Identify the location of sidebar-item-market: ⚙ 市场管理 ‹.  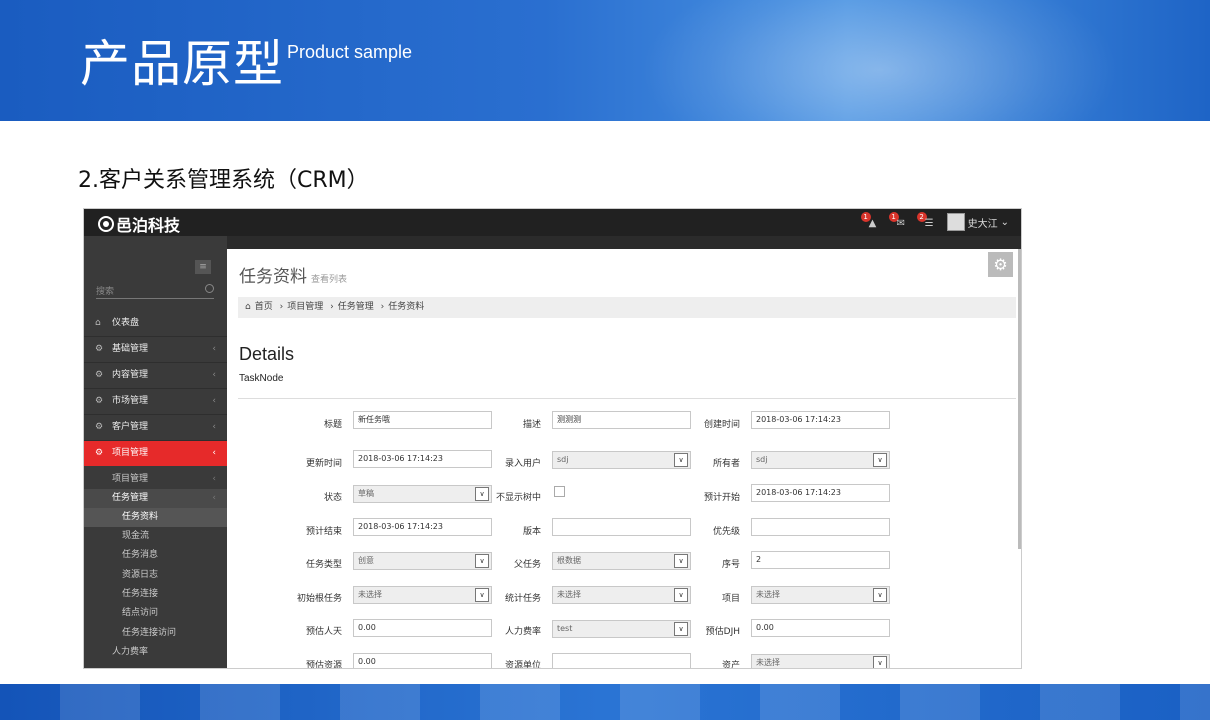
(155, 401).